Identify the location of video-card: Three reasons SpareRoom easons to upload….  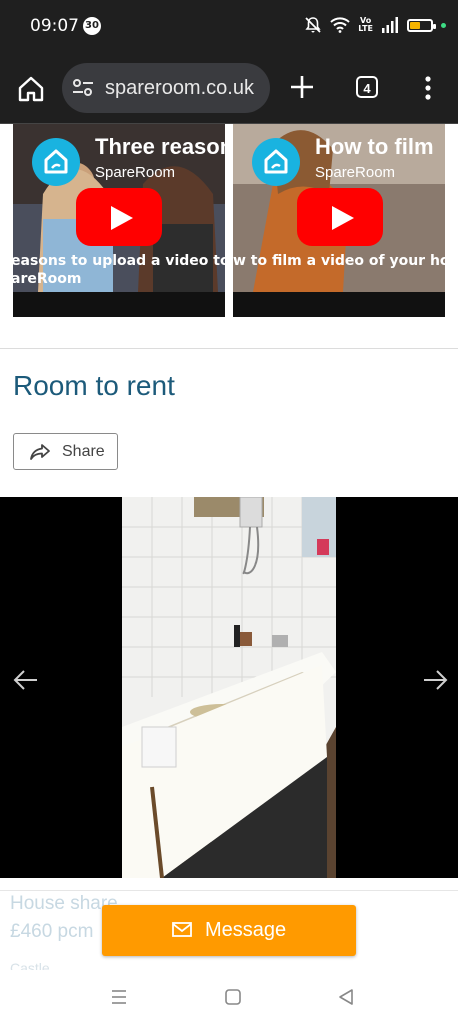
(119, 220).